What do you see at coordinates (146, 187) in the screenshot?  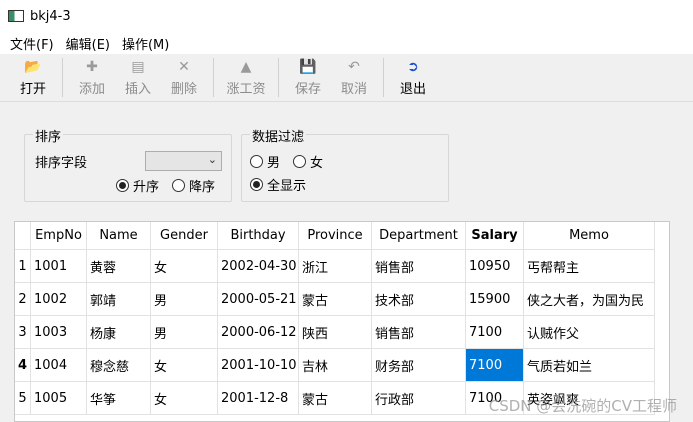 I see `ascending-label: 升序` at bounding box center [146, 187].